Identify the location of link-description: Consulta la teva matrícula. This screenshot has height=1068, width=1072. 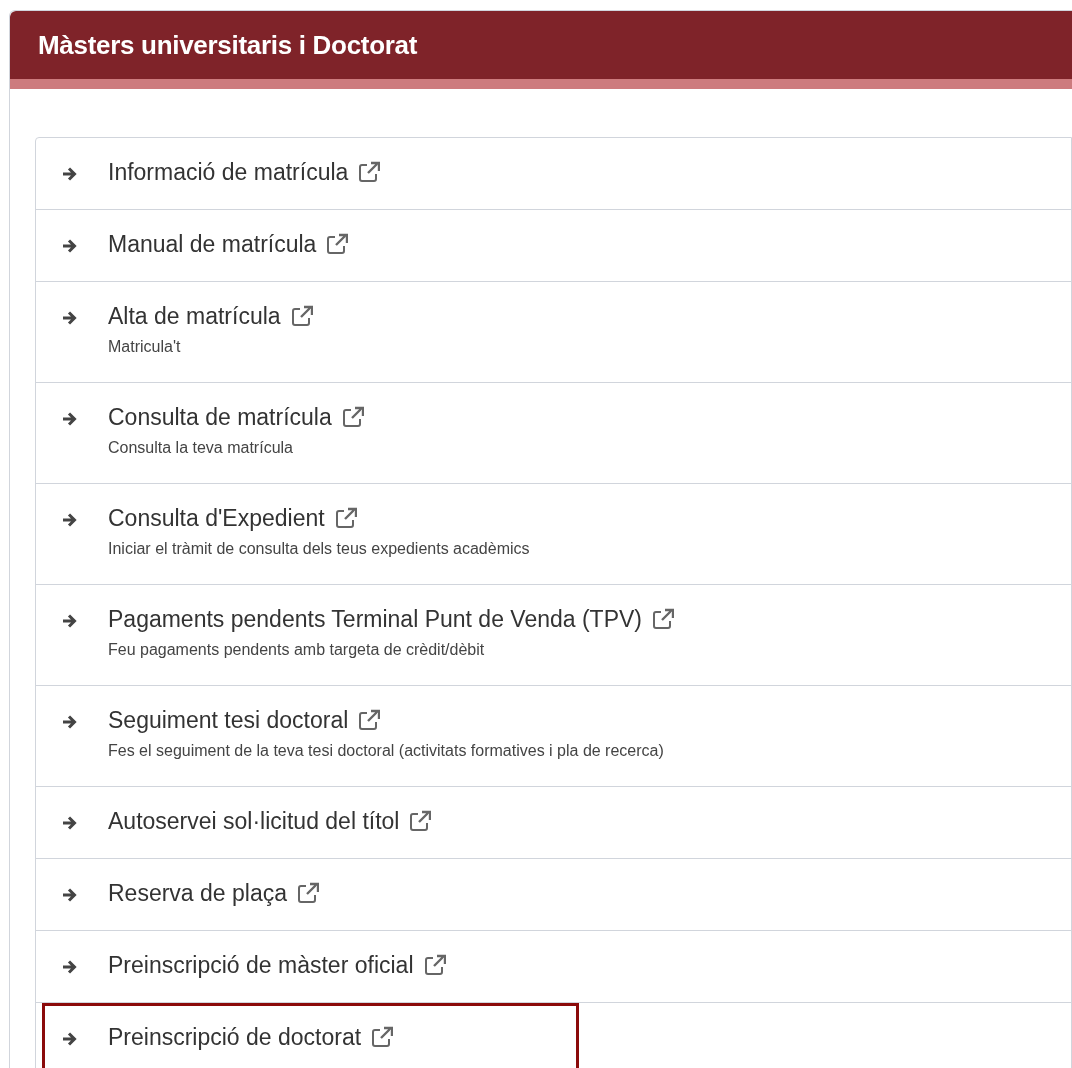
(201, 448).